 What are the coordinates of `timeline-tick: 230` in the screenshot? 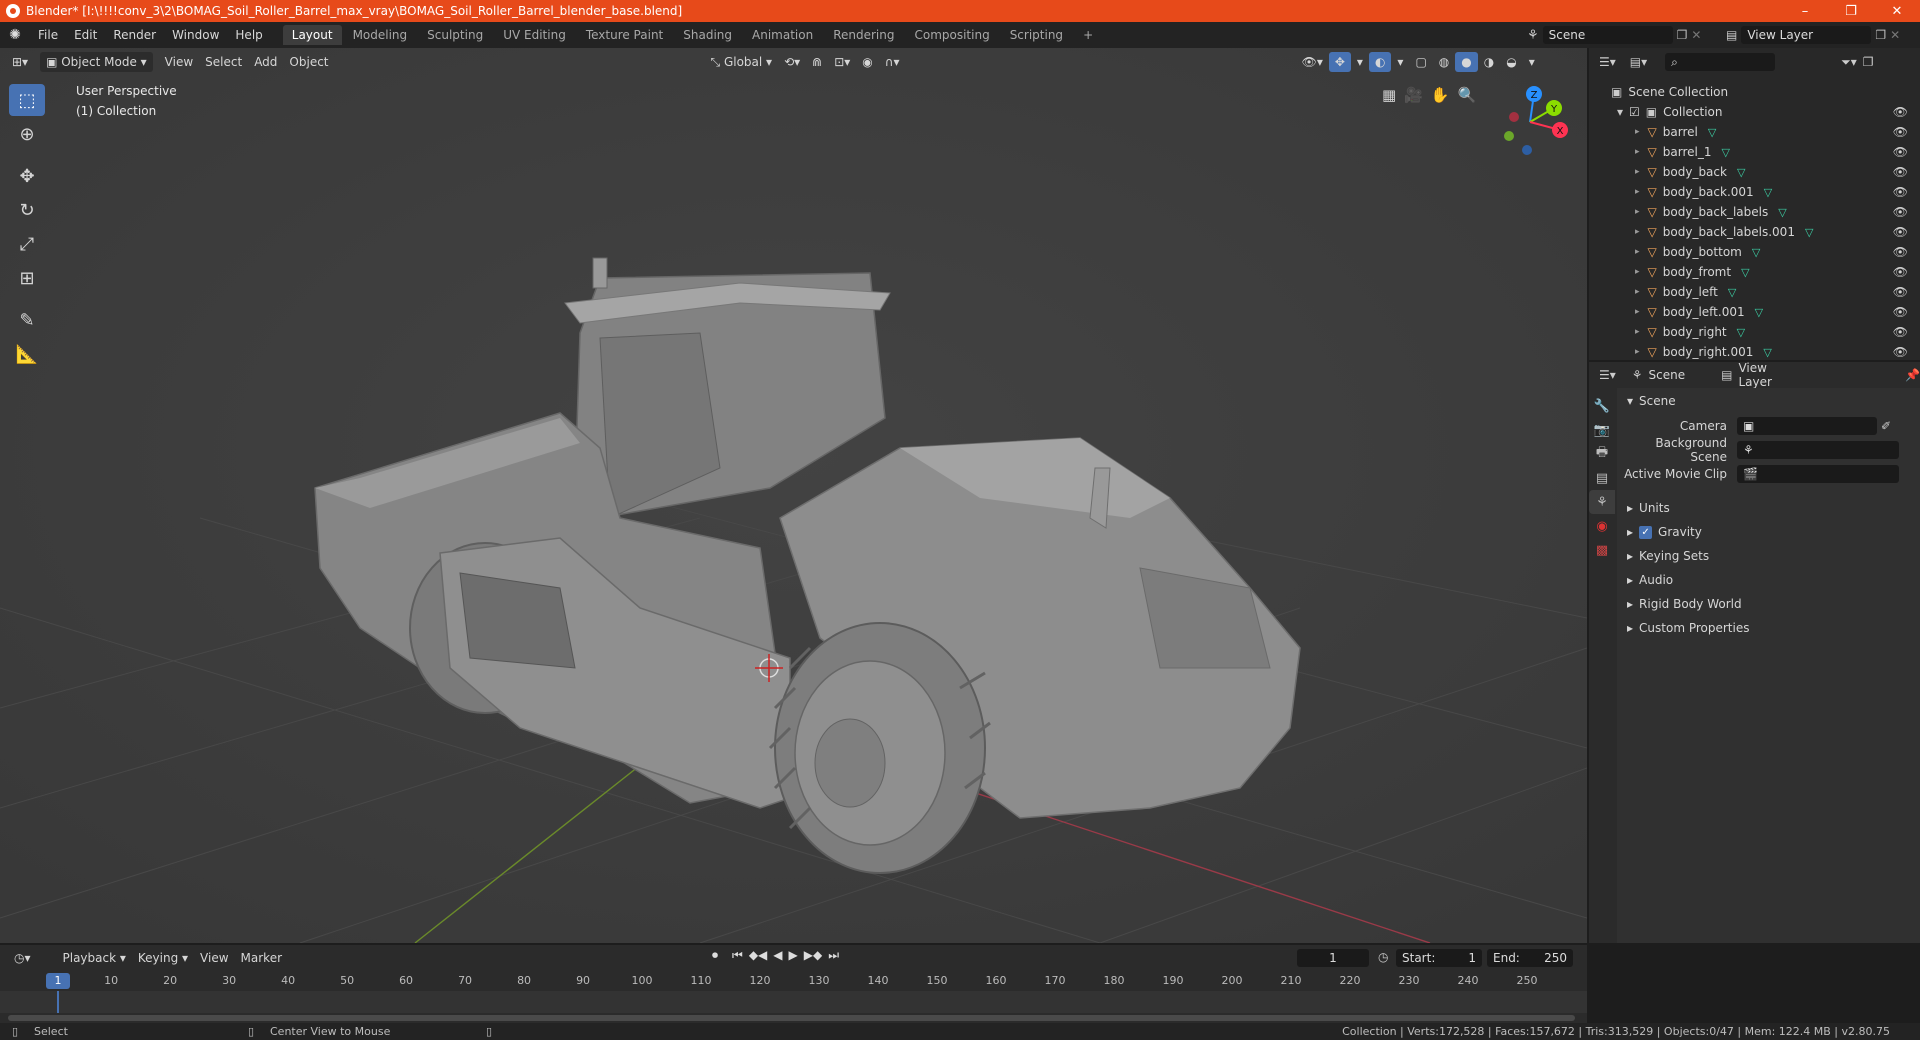 It's located at (1409, 981).